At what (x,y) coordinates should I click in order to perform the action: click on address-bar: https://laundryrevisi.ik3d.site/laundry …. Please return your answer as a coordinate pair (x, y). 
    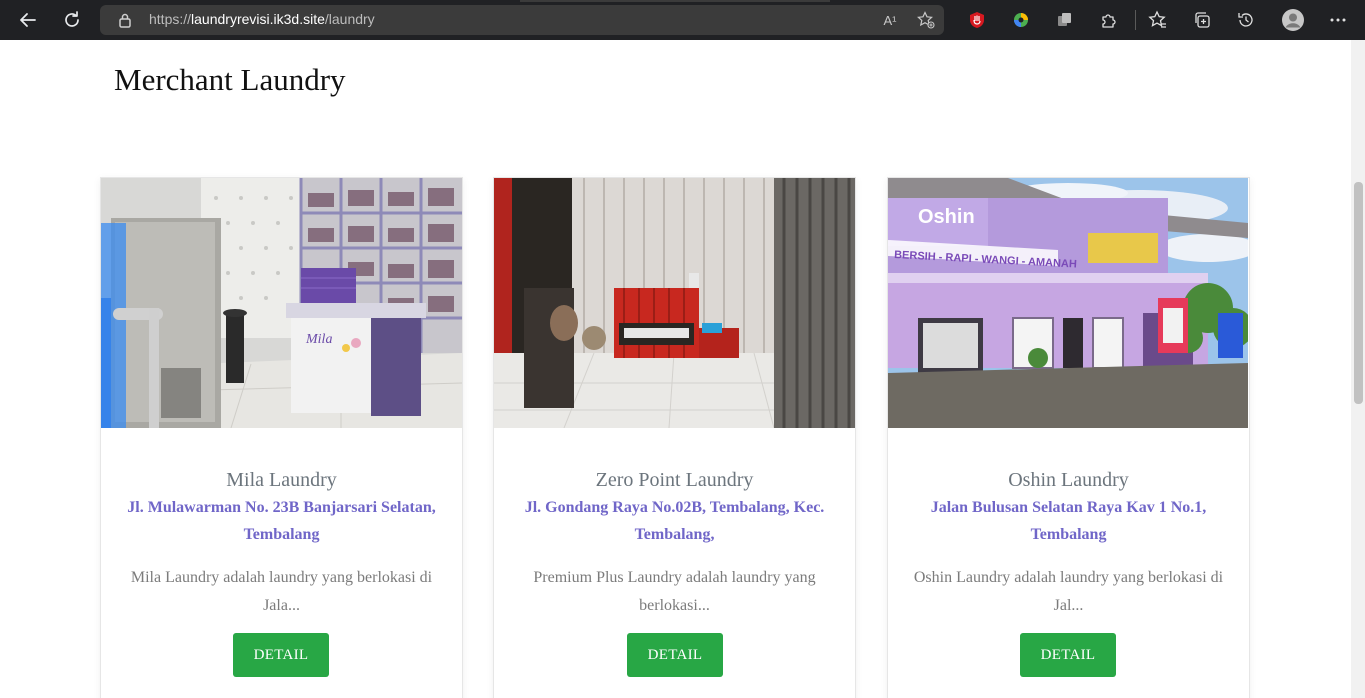
    Looking at the image, I should click on (522, 20).